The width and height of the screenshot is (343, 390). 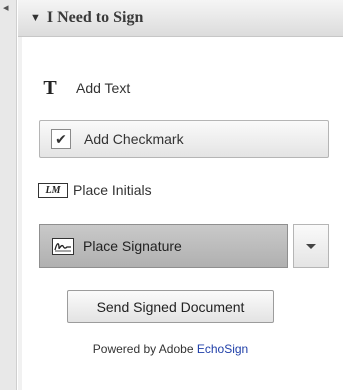 What do you see at coordinates (6, 8) in the screenshot?
I see `collapse-arrow-icon: ◂` at bounding box center [6, 8].